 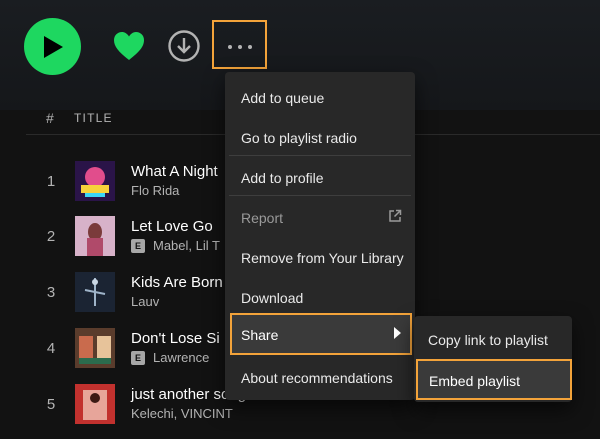 What do you see at coordinates (475, 381) in the screenshot?
I see `menu-item-label: Embed playlist` at bounding box center [475, 381].